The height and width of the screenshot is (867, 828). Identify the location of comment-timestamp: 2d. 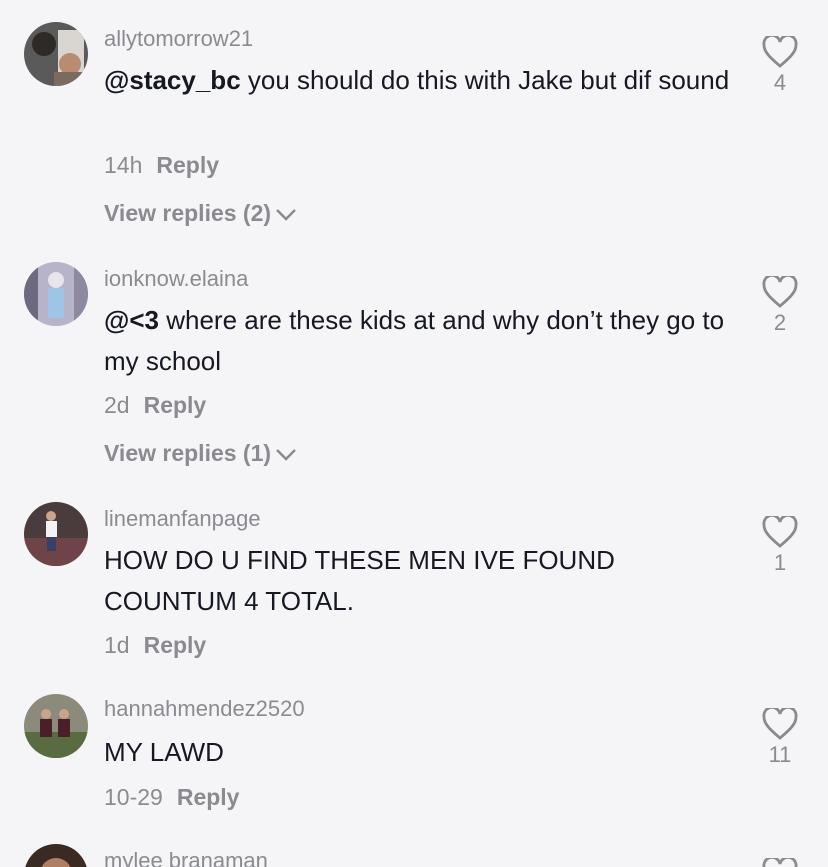
(117, 405).